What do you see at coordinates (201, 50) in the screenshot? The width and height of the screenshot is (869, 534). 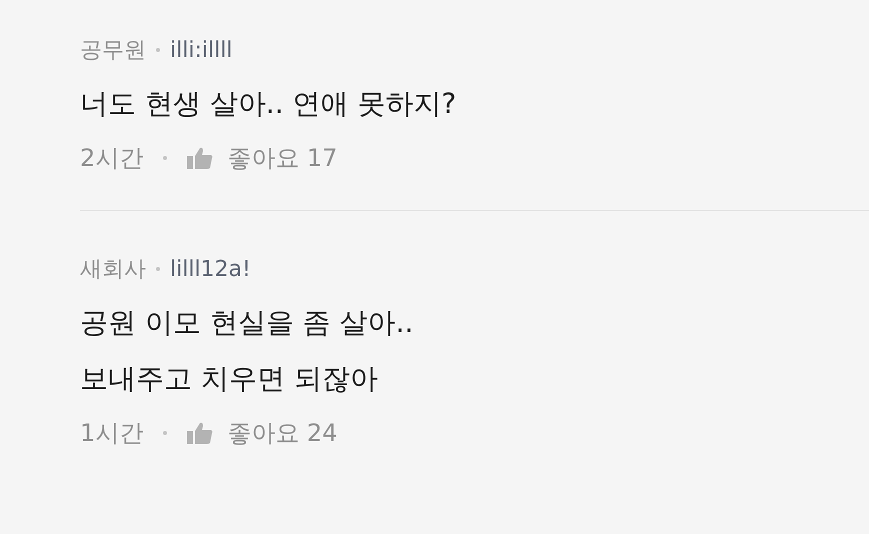 I see `user-id: illi:illll` at bounding box center [201, 50].